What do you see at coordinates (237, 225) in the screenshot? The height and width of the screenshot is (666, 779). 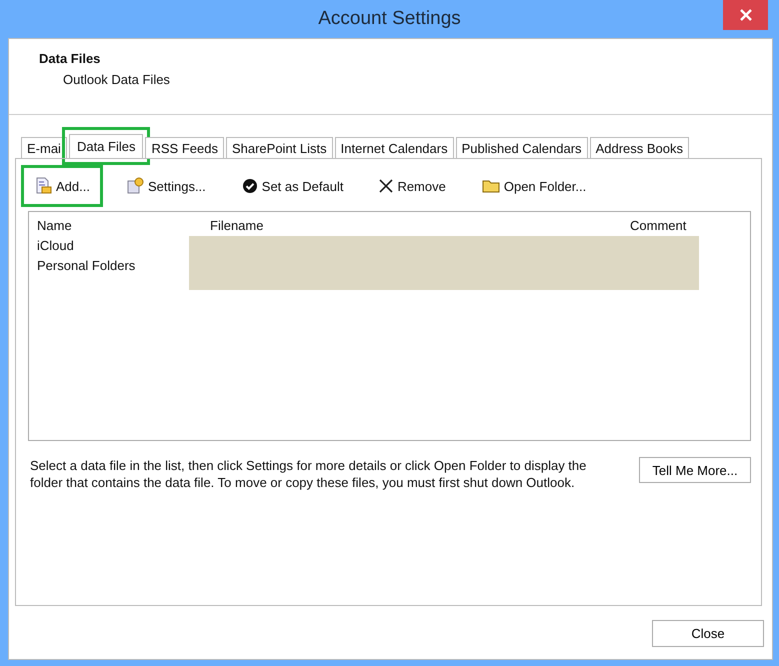 I see `column-header: Filename` at bounding box center [237, 225].